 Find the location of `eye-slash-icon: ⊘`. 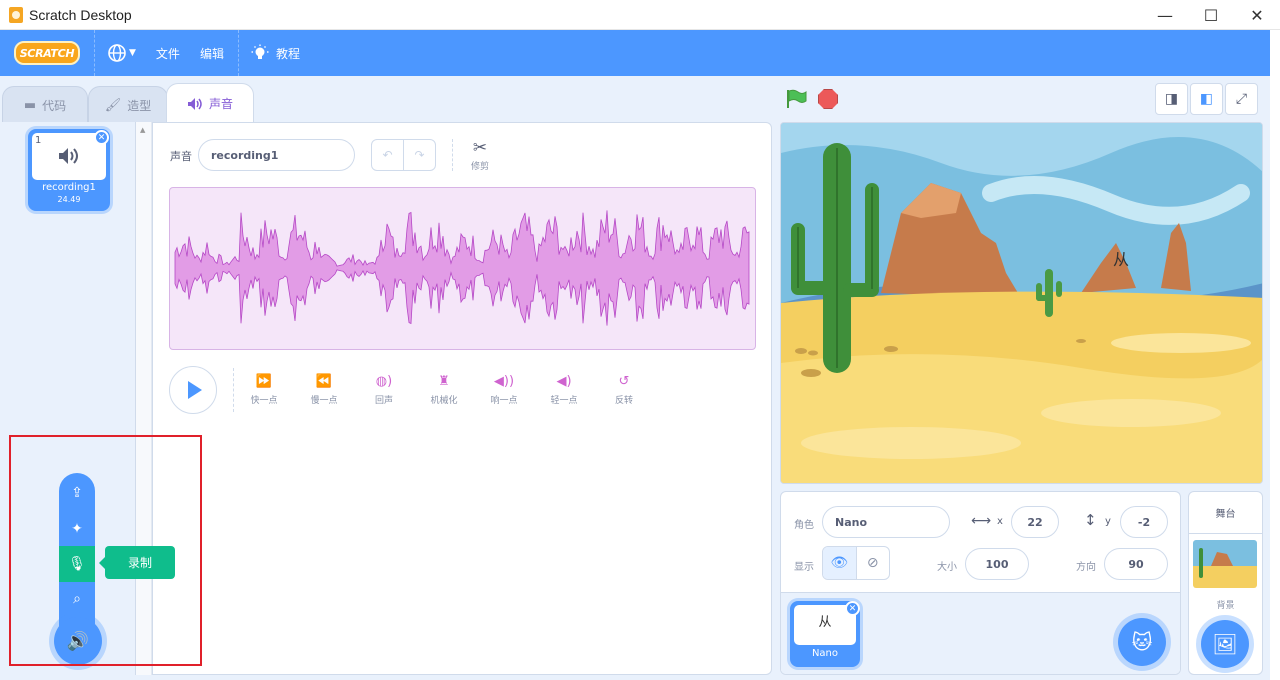

eye-slash-icon: ⊘ is located at coordinates (872, 563).